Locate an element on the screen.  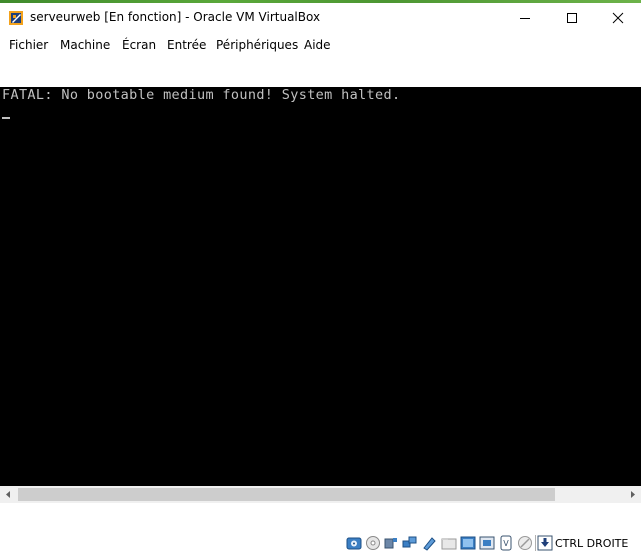
close-icon is located at coordinates (618, 18).